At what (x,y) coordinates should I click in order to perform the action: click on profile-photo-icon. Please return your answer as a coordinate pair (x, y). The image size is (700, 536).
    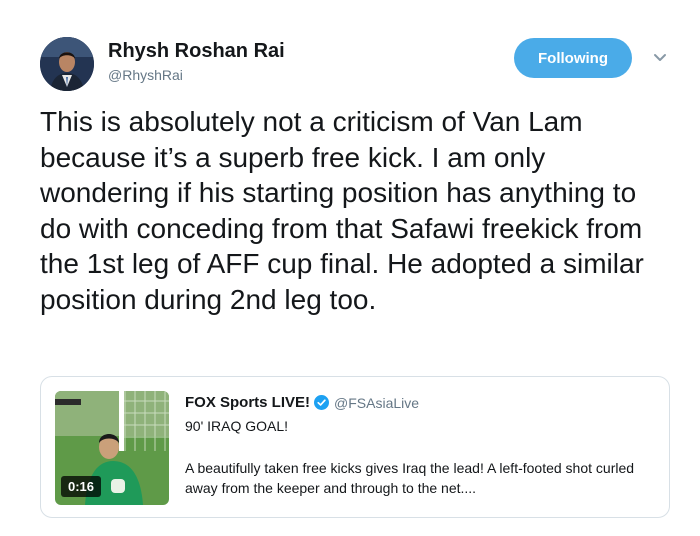
    Looking at the image, I should click on (67, 64).